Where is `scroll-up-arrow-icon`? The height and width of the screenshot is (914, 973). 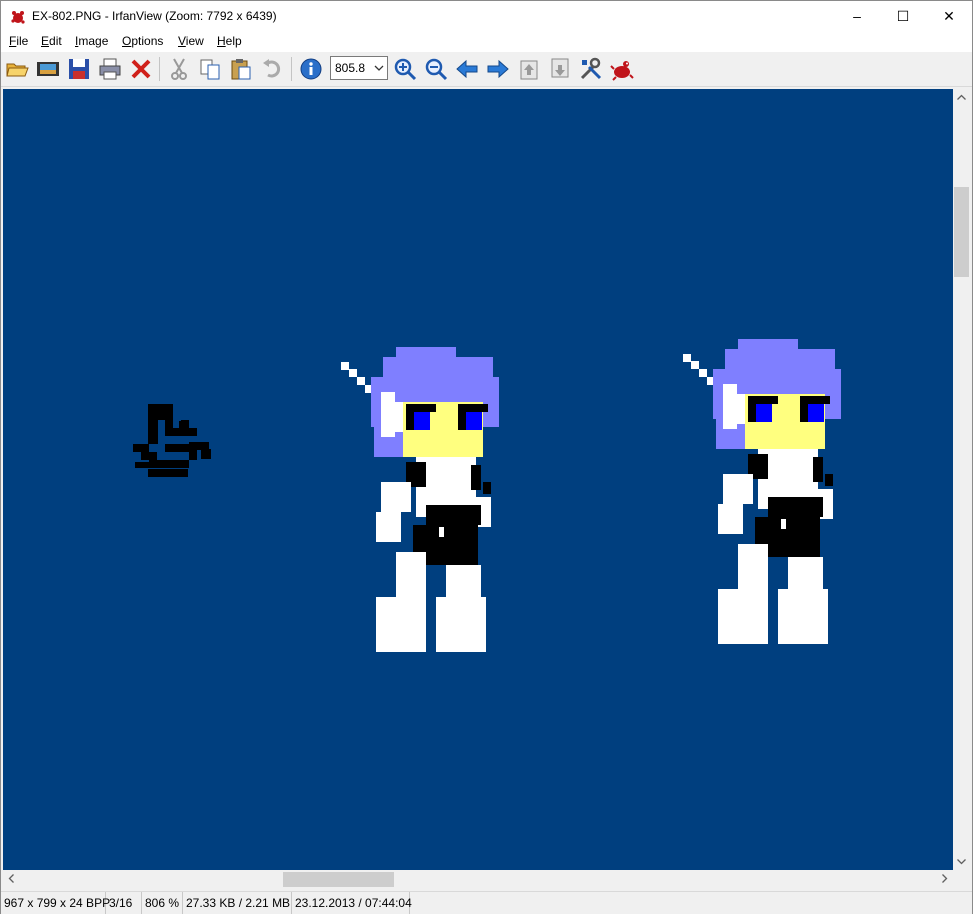 scroll-up-arrow-icon is located at coordinates (961, 97).